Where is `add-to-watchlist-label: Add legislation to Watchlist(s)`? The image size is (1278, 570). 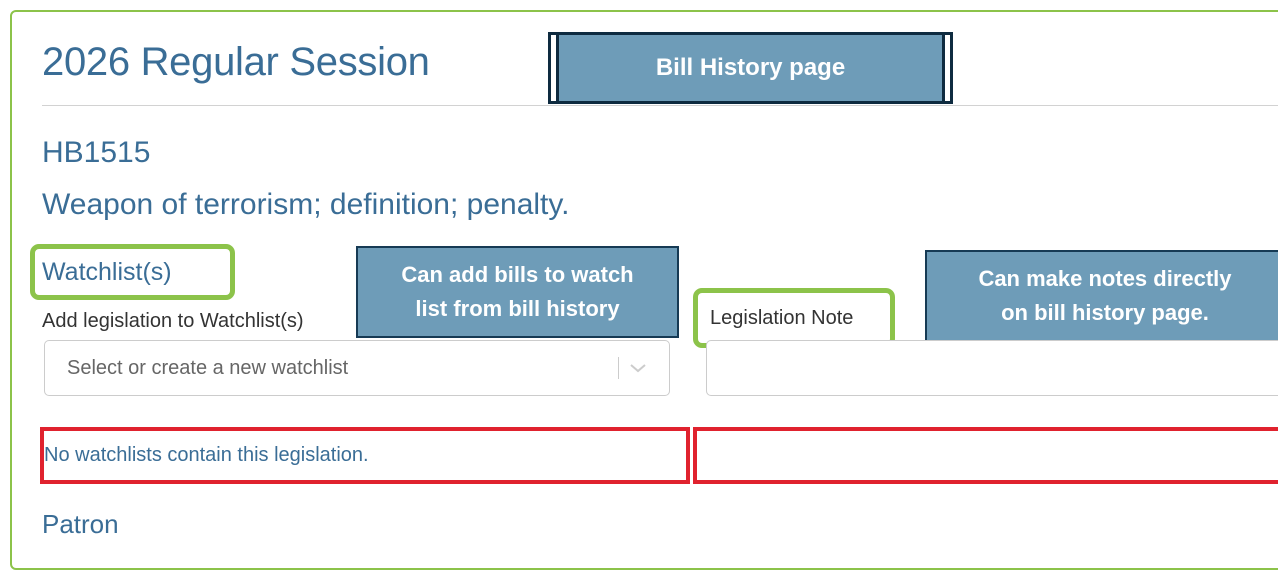 add-to-watchlist-label: Add legislation to Watchlist(s) is located at coordinates (173, 321).